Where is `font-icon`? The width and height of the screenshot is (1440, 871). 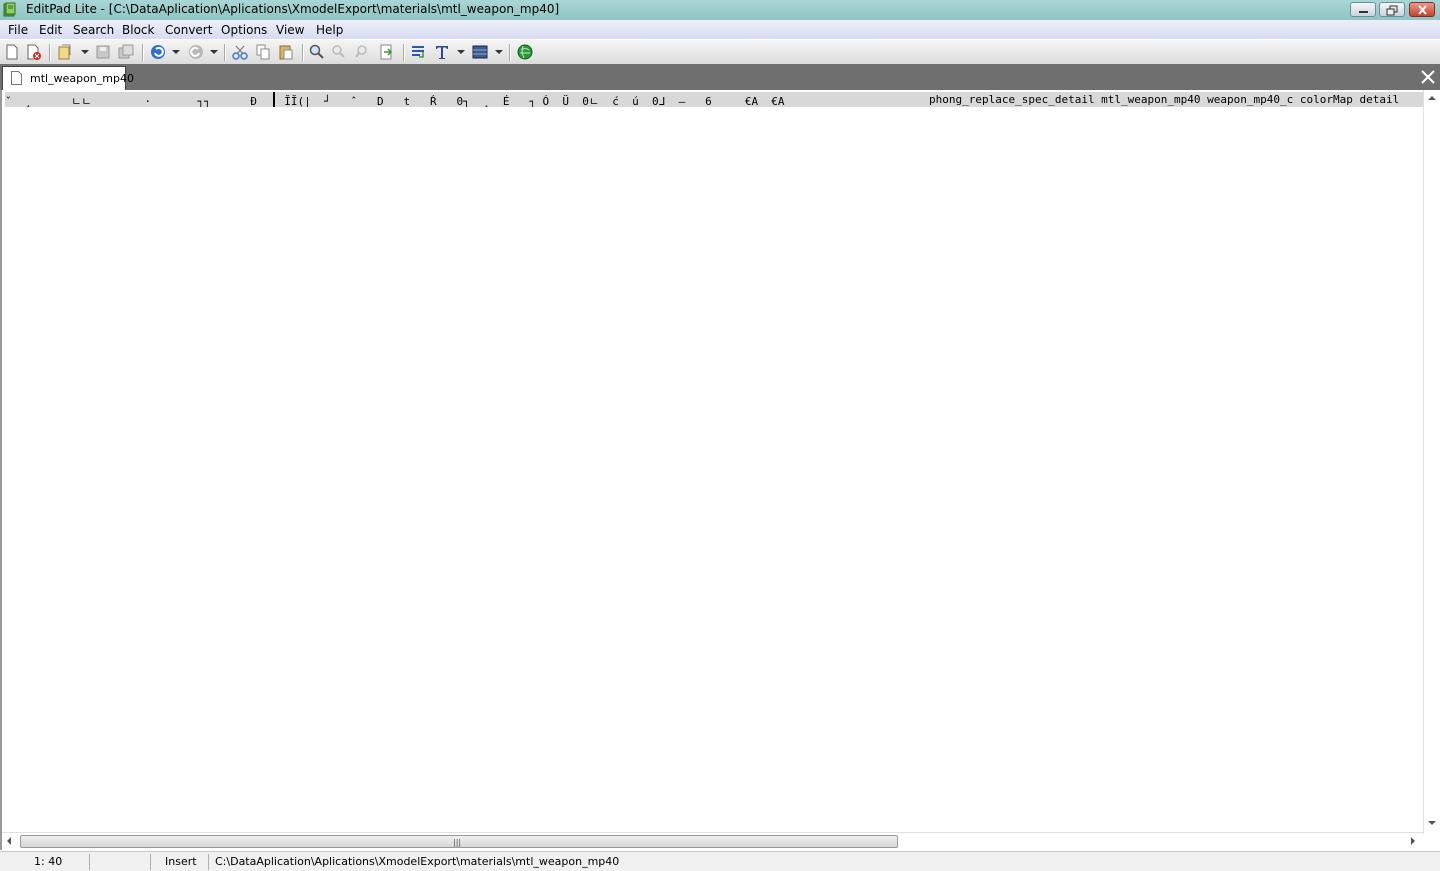
font-icon is located at coordinates (442, 52).